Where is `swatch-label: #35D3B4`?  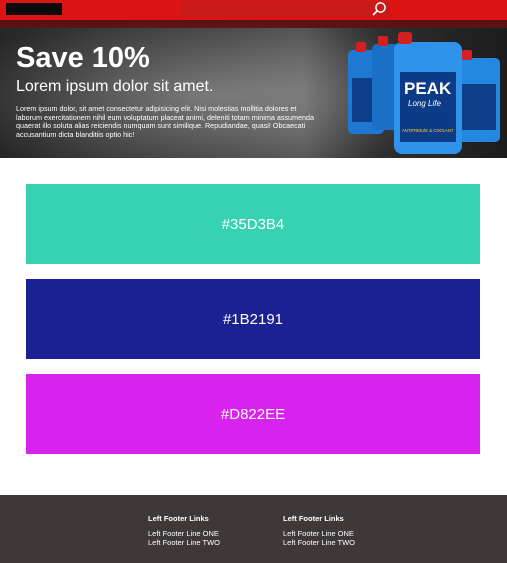
swatch-label: #35D3B4 is located at coordinates (253, 224).